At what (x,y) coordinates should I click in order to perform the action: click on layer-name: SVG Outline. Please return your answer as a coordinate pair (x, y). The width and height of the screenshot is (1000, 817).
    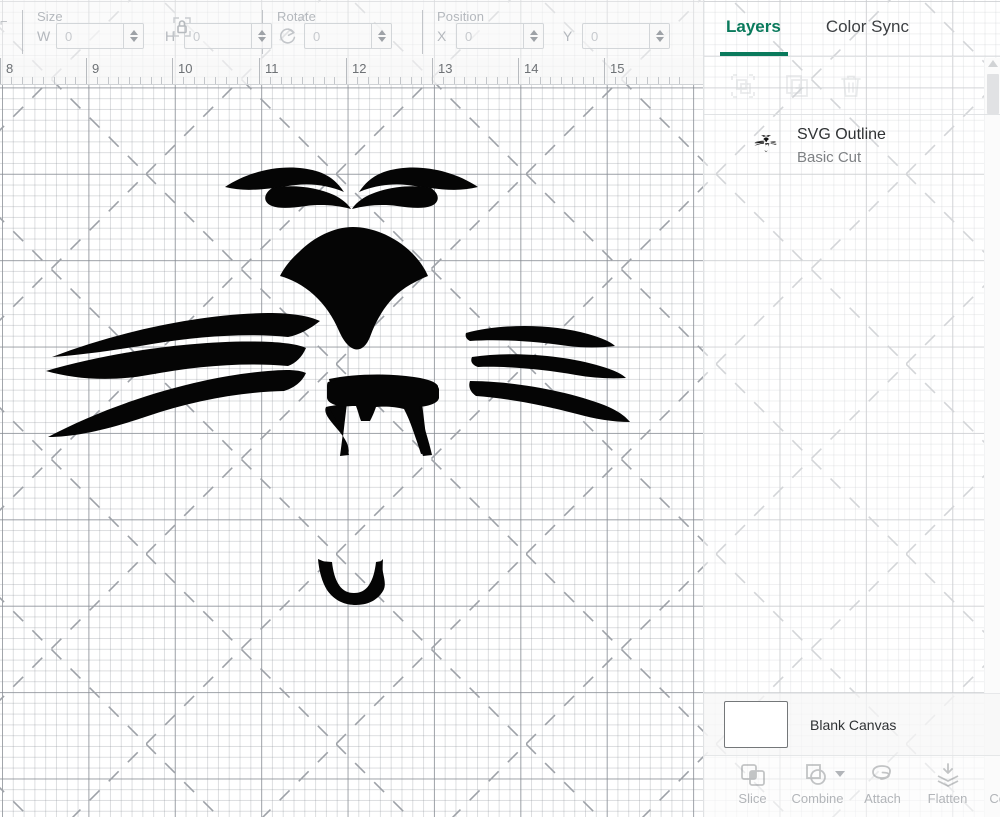
    Looking at the image, I should click on (841, 134).